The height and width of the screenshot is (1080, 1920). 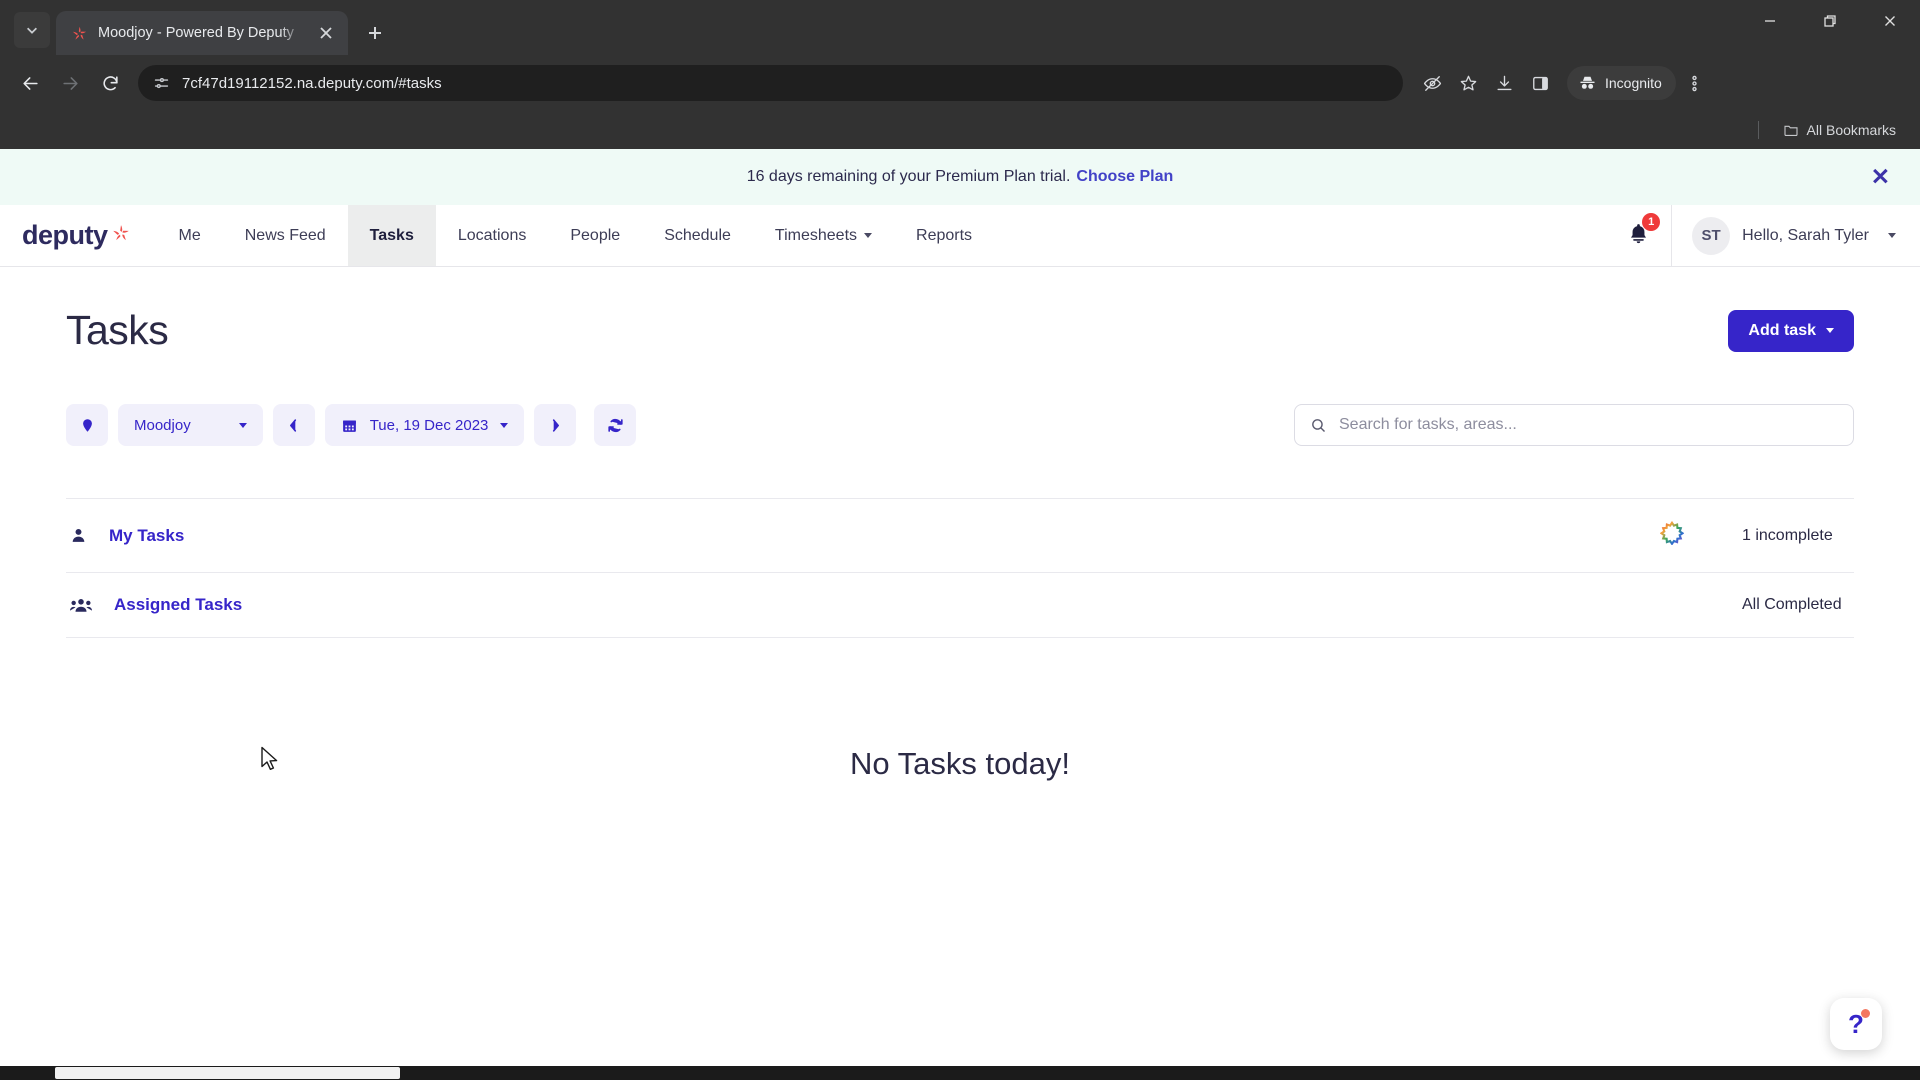 I want to click on task-section-left: My Tasks, so click(x=125, y=536).